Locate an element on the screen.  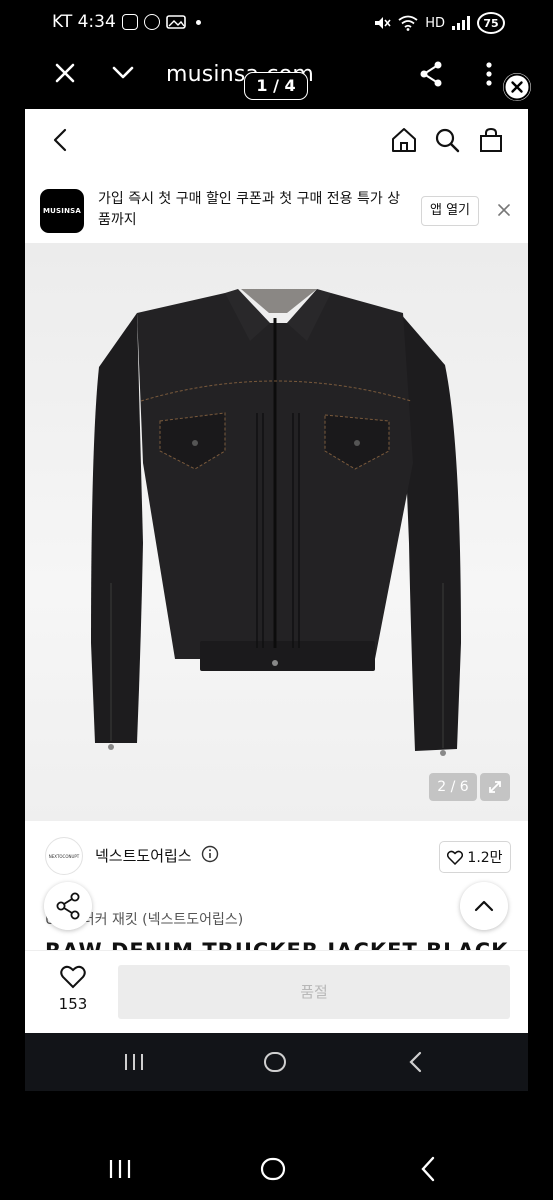
viewer-image-counter: 1 / 4 is located at coordinates (276, 86).